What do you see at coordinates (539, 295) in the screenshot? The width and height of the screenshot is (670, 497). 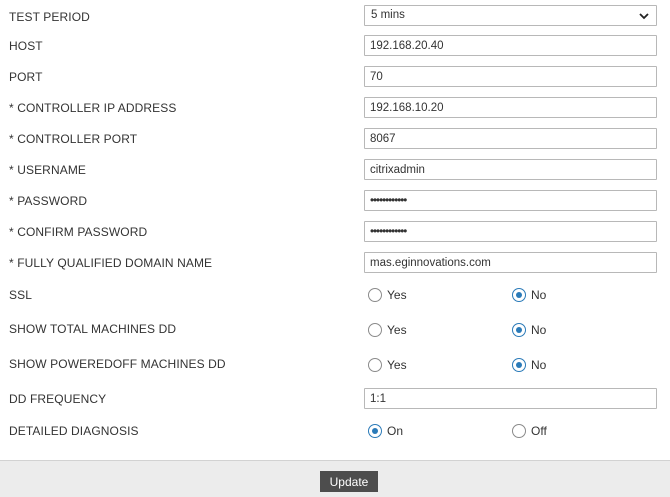 I see `ssl-no-label: No` at bounding box center [539, 295].